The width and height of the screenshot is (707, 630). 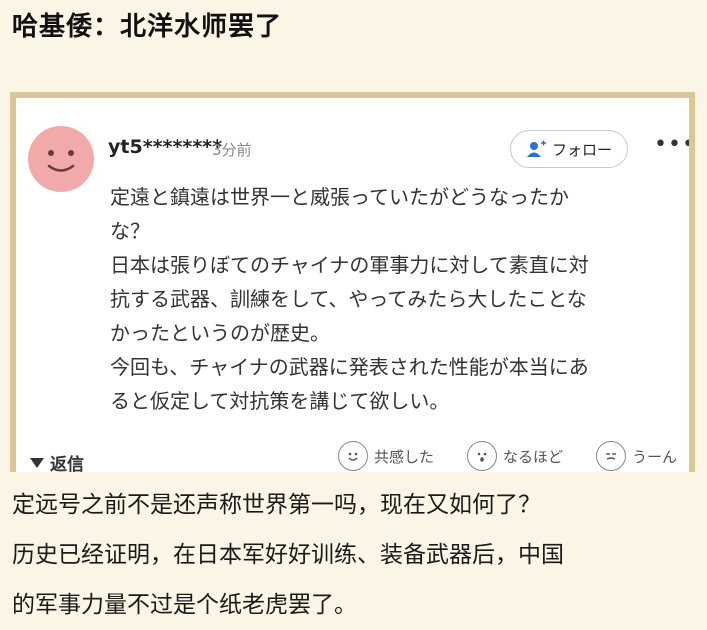 I want to click on comment-line: ると仮定して対抗策を講じて欲しい。, so click(x=280, y=401).